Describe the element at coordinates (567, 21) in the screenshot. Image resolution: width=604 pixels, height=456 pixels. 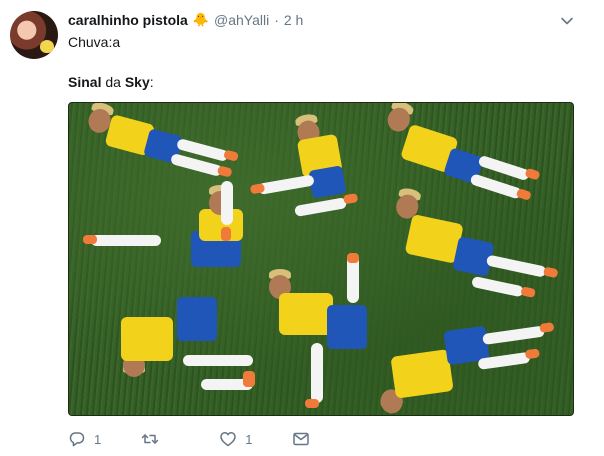
I see `chevron-down-icon` at that location.